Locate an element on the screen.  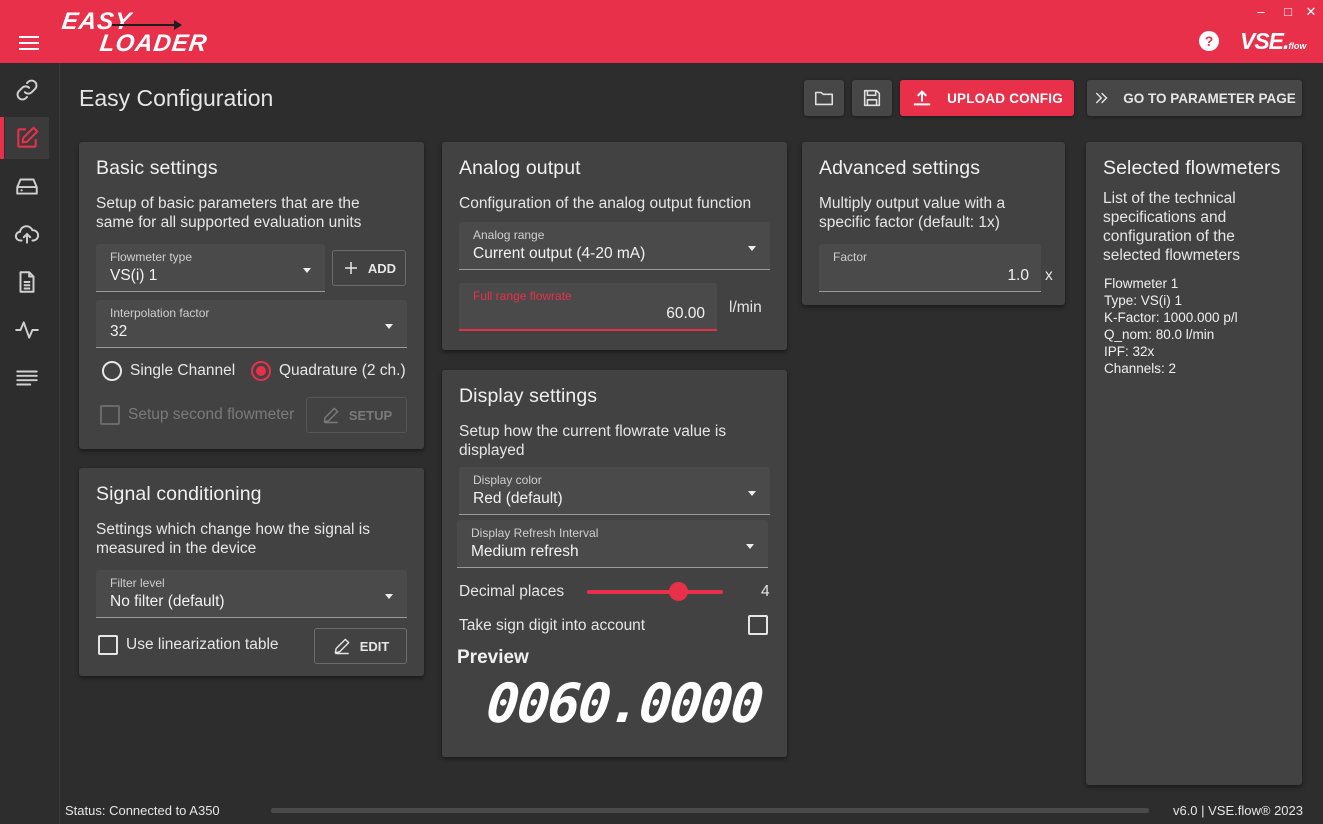
sidebar-item-signal is located at coordinates (27, 330).